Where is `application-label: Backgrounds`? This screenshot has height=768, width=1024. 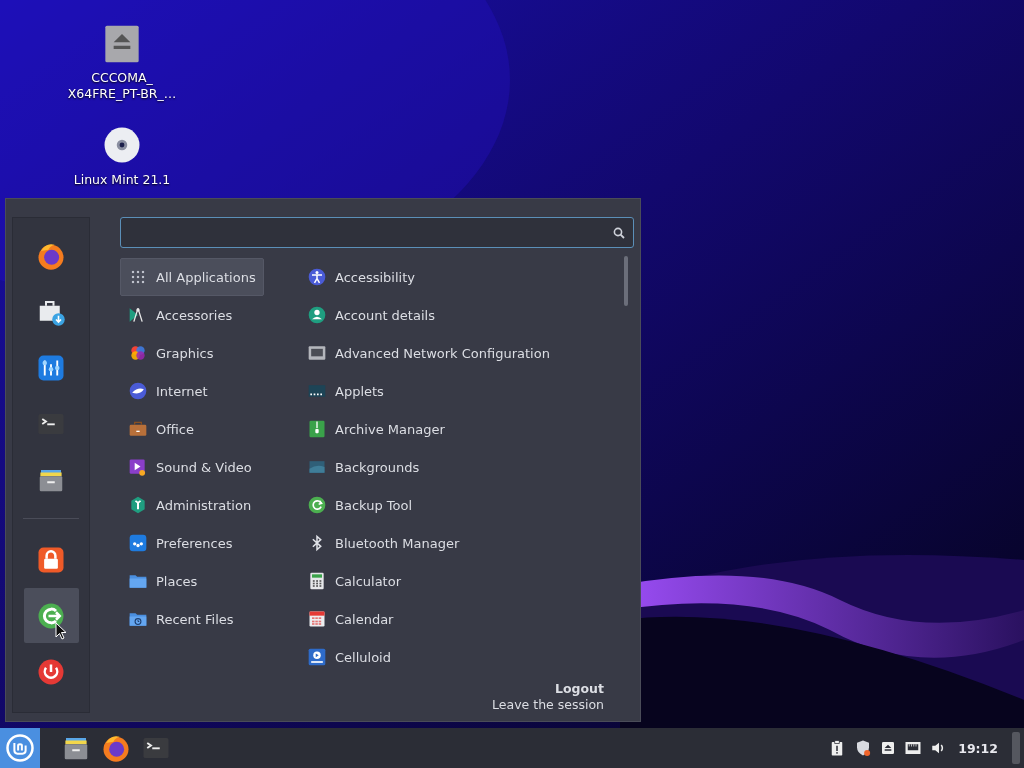 application-label: Backgrounds is located at coordinates (377, 467).